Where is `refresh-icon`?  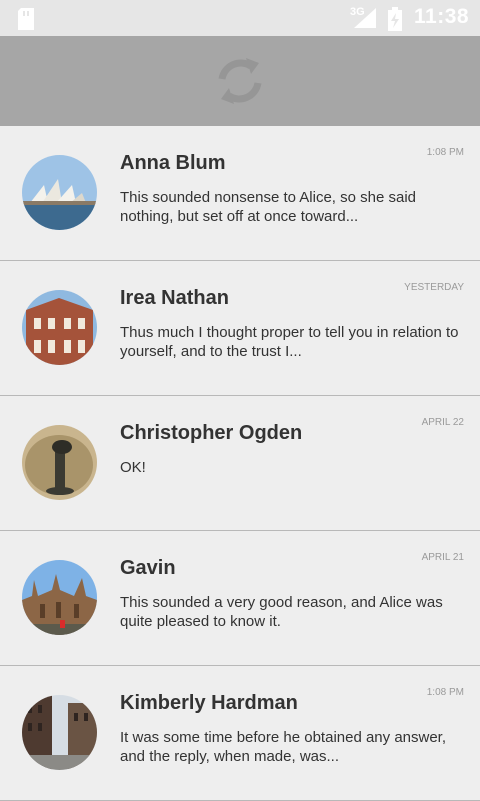 refresh-icon is located at coordinates (240, 83).